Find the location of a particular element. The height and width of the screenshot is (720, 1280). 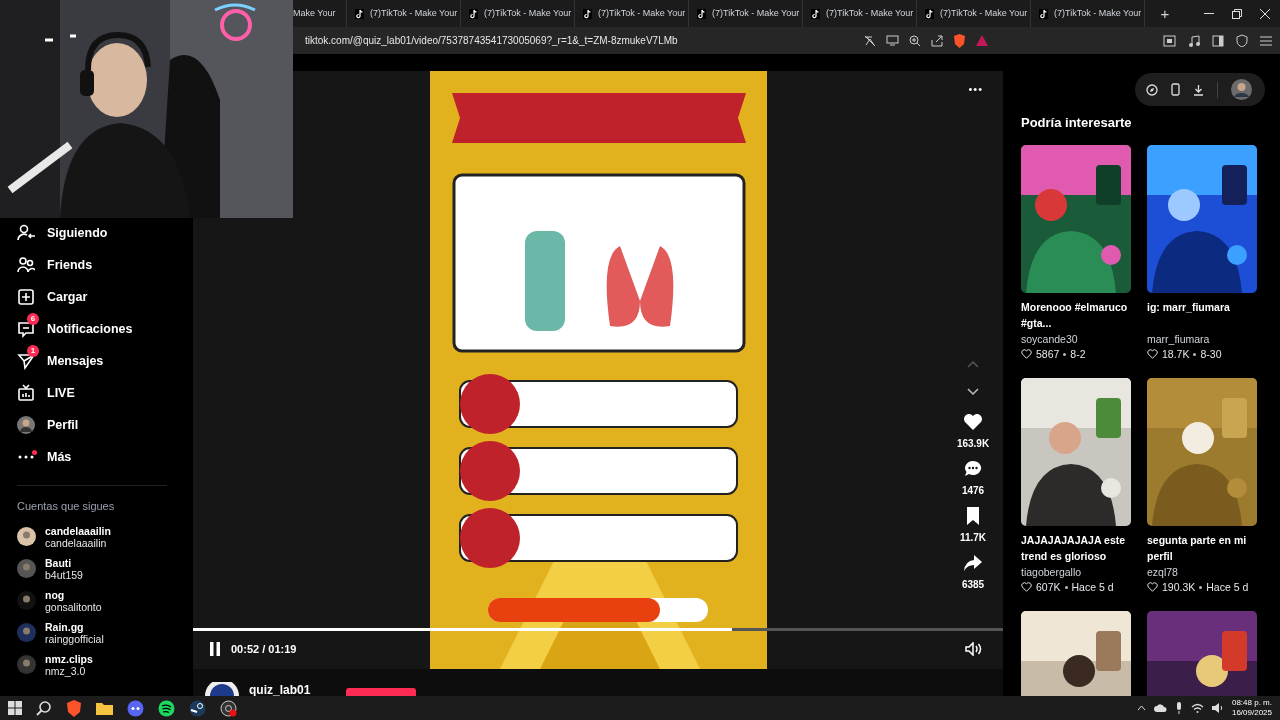

section-heading: Cuentas que sigues is located at coordinates (66, 506).